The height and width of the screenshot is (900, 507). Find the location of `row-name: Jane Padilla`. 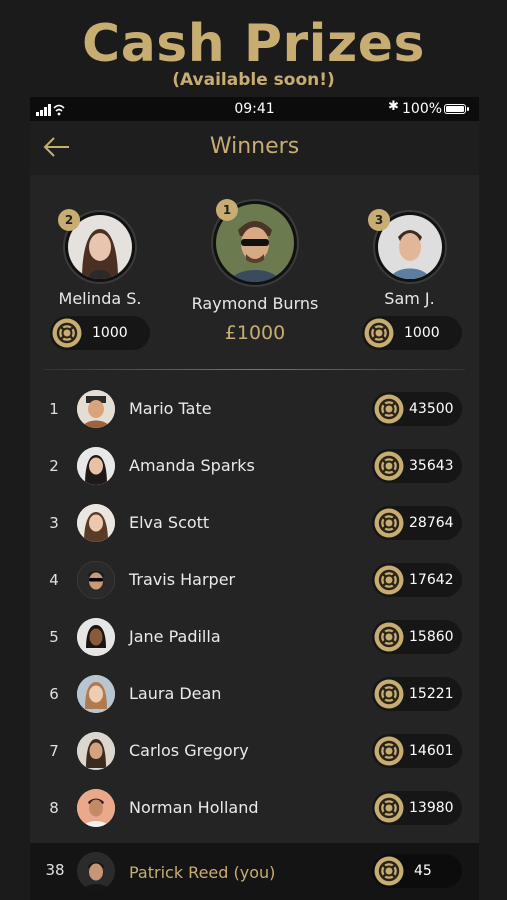

row-name: Jane Padilla is located at coordinates (175, 636).